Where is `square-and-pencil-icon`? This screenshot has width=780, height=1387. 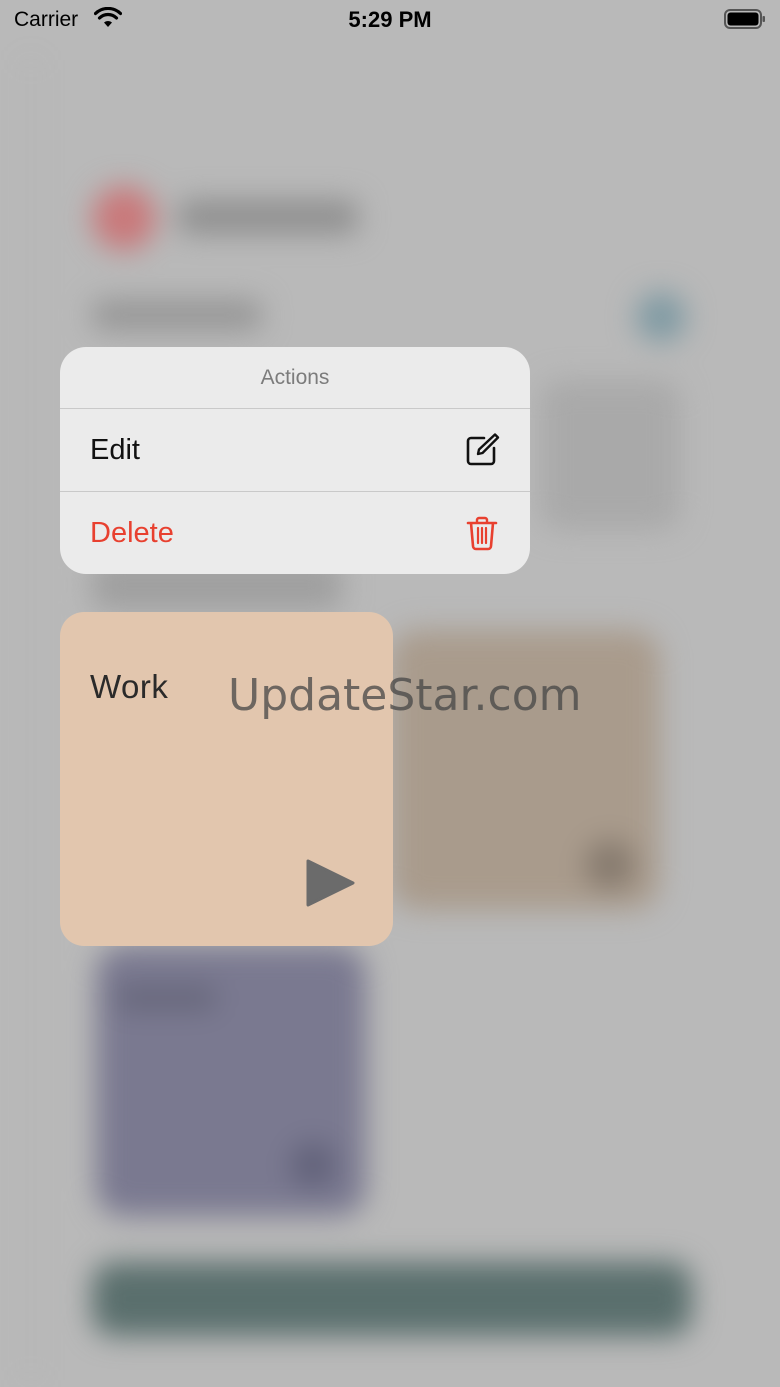
square-and-pencil-icon is located at coordinates (483, 449).